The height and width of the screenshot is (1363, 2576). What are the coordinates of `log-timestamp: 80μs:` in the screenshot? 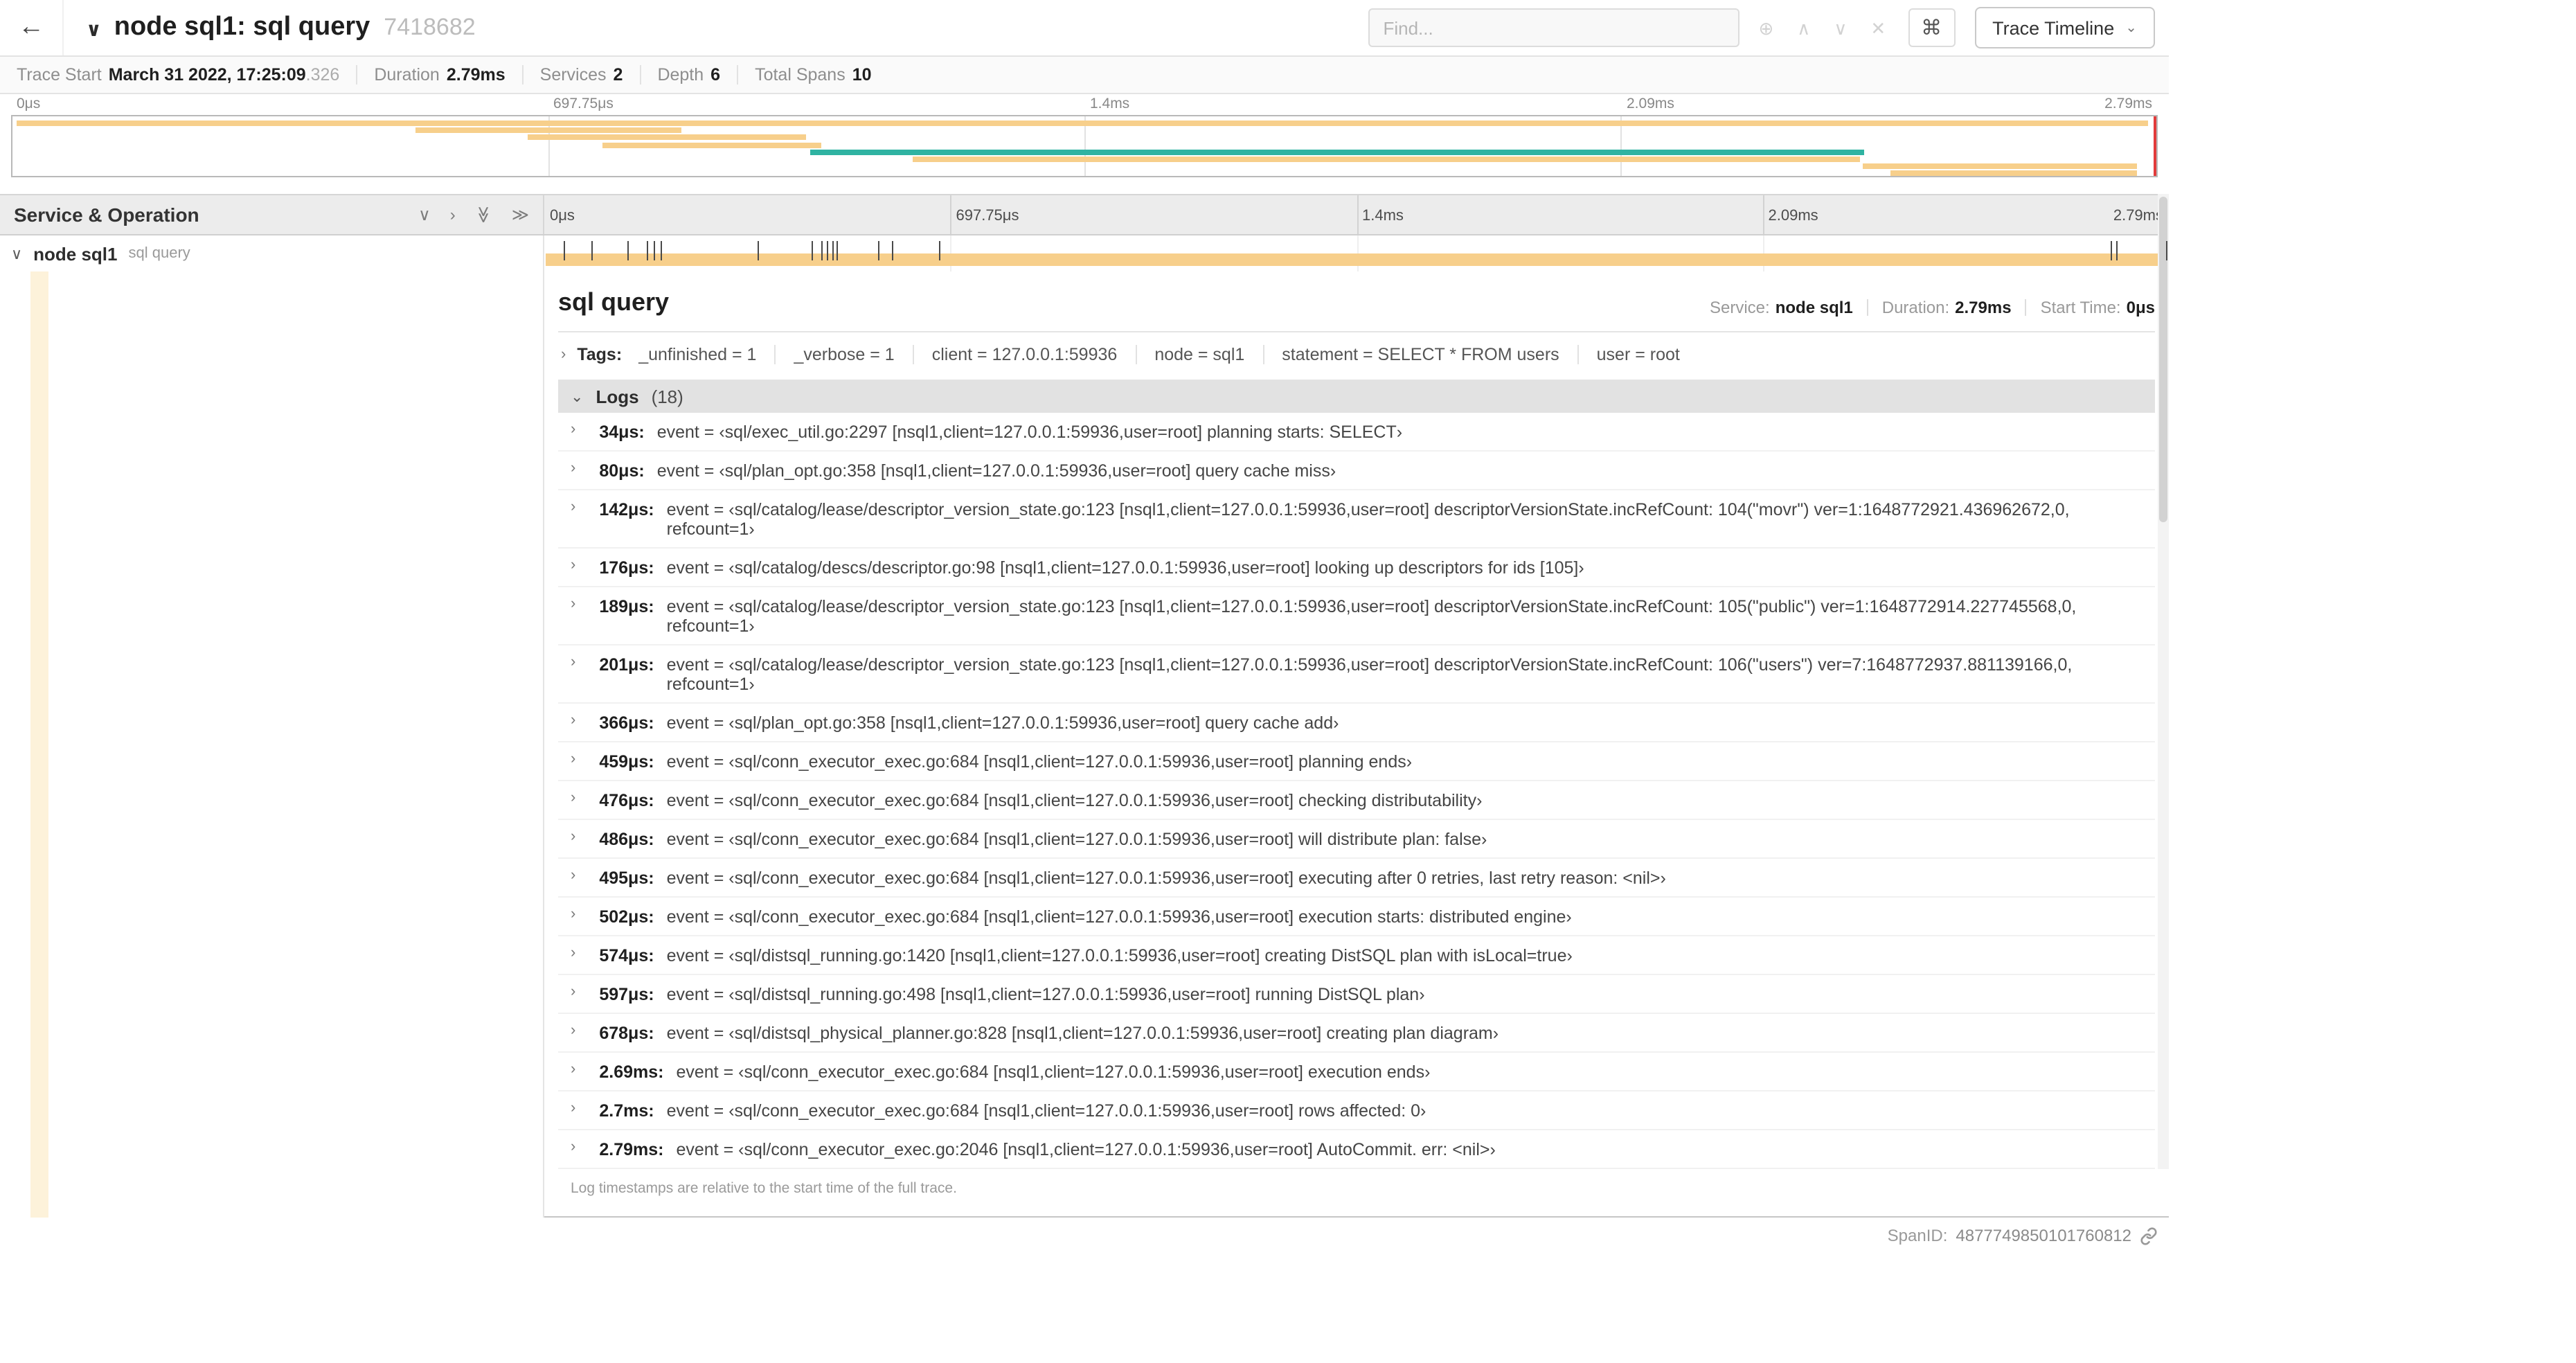 It's located at (622, 471).